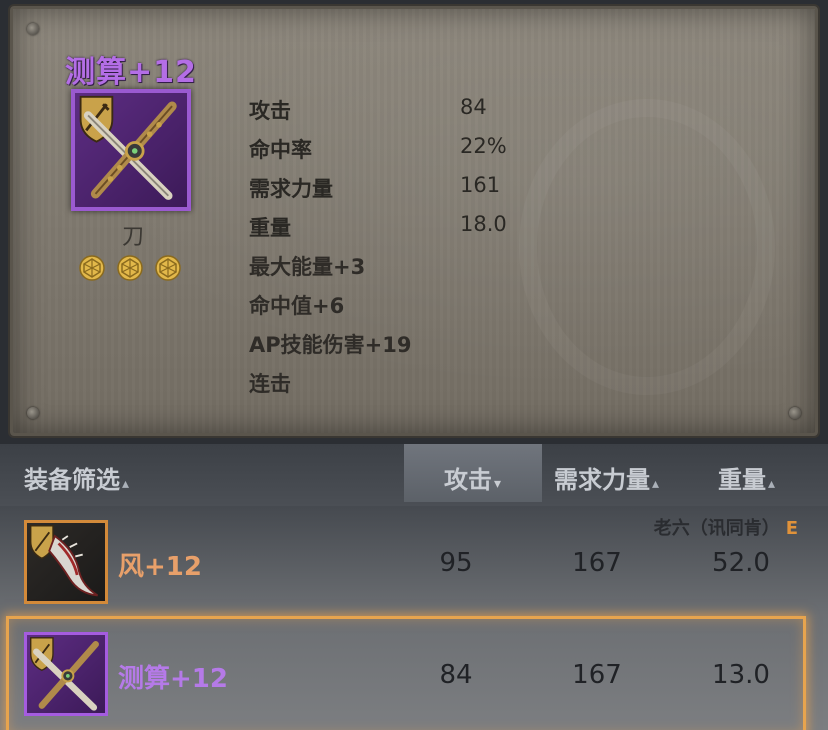 This screenshot has height=730, width=828. What do you see at coordinates (414, 562) in the screenshot?
I see `equipment-row: 老六（讯同肯） E 风+12 95 167 52.0` at bounding box center [414, 562].